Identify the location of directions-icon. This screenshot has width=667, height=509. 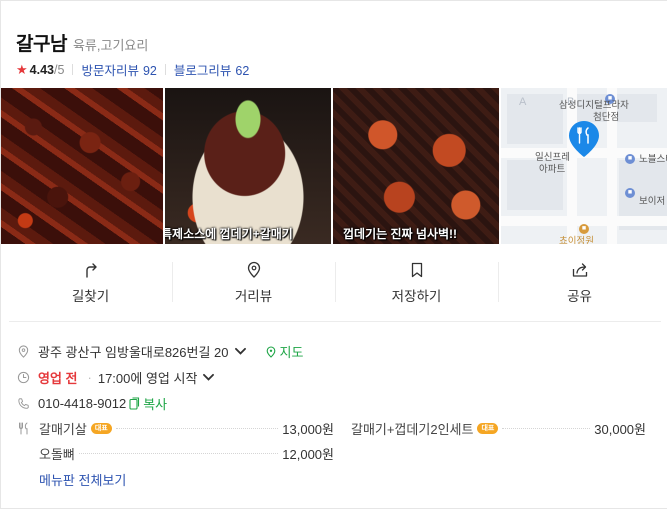
(91, 270).